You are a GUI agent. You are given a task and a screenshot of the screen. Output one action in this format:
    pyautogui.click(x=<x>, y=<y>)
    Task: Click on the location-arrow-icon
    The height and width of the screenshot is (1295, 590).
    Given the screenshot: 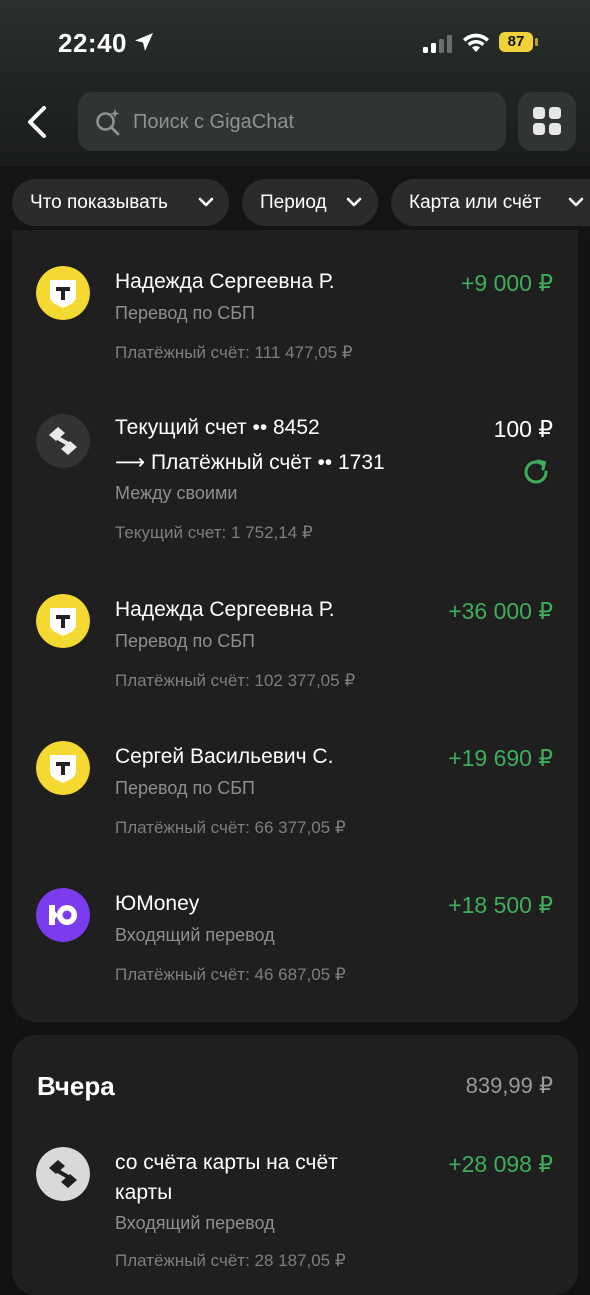 What is the action you would take?
    pyautogui.click(x=144, y=42)
    